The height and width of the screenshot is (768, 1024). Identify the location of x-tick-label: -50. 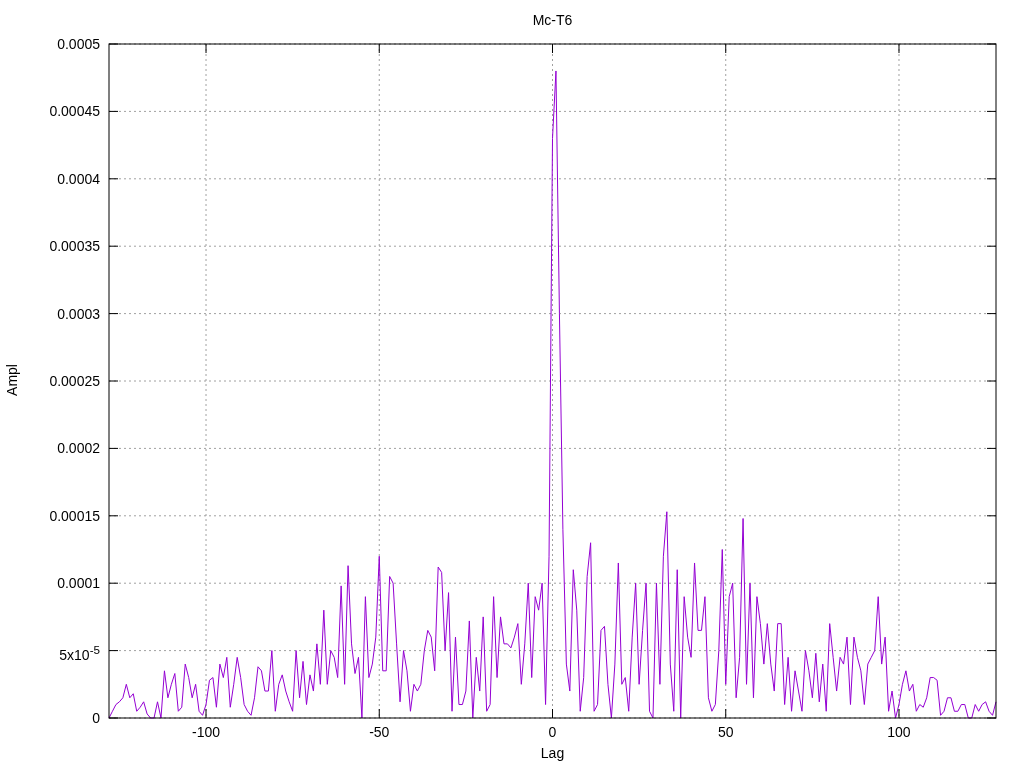
(379, 732).